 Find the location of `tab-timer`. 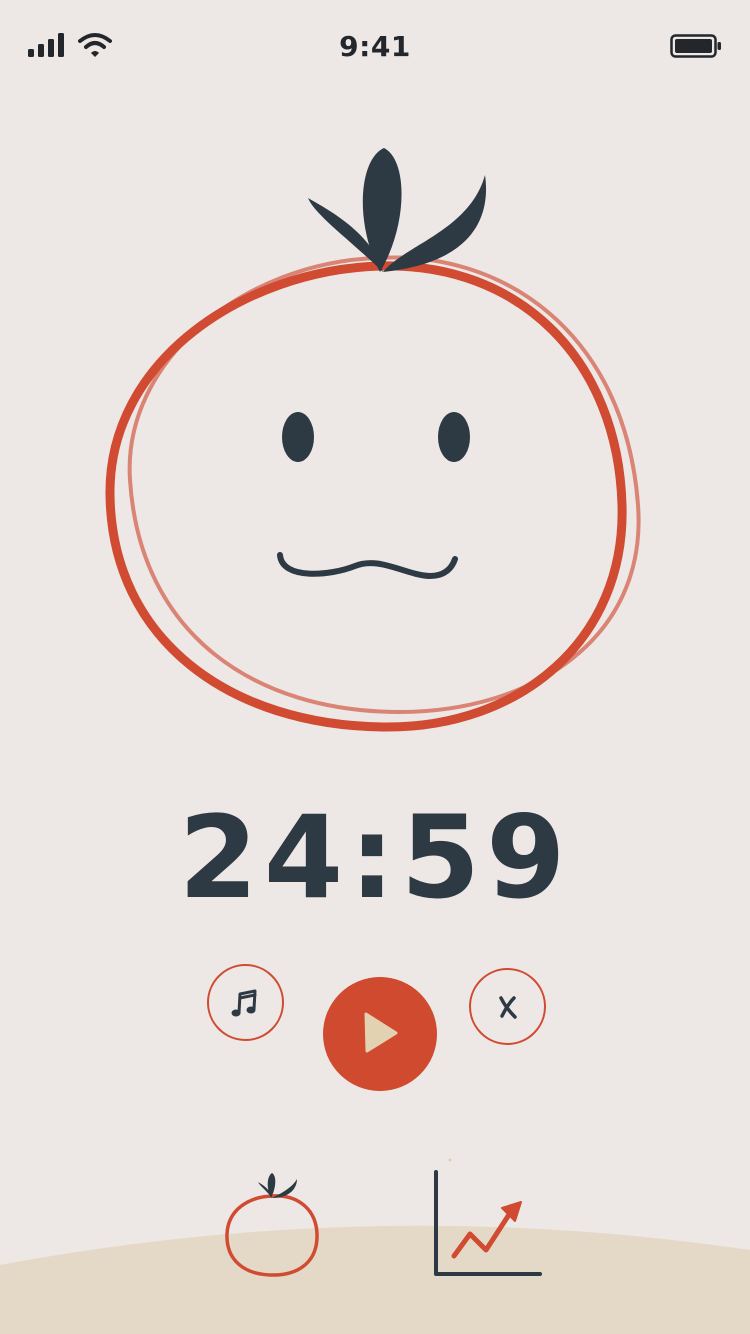

tab-timer is located at coordinates (272, 1224).